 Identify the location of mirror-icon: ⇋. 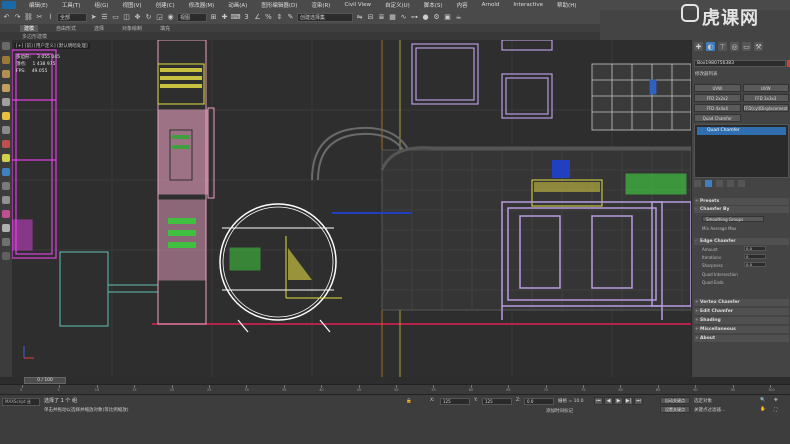
(359, 17).